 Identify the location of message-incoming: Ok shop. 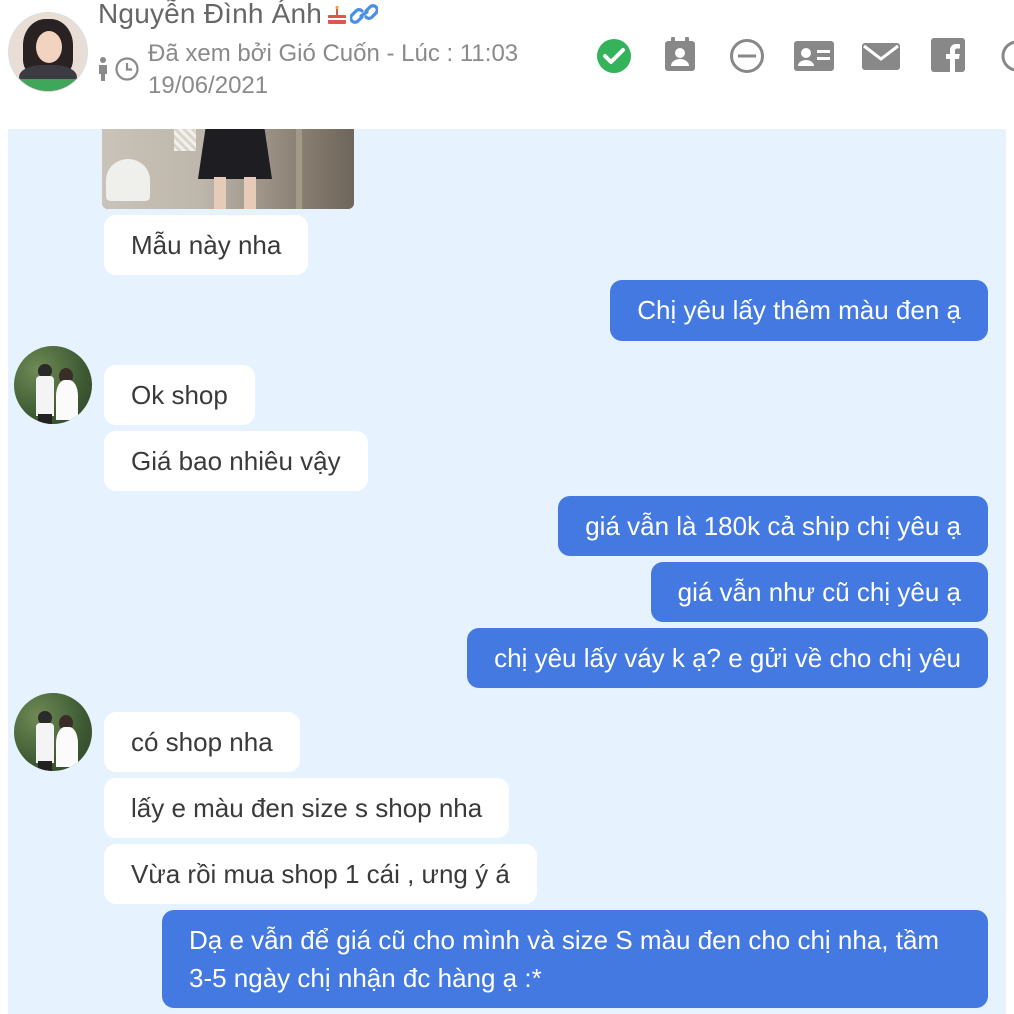
(179, 395).